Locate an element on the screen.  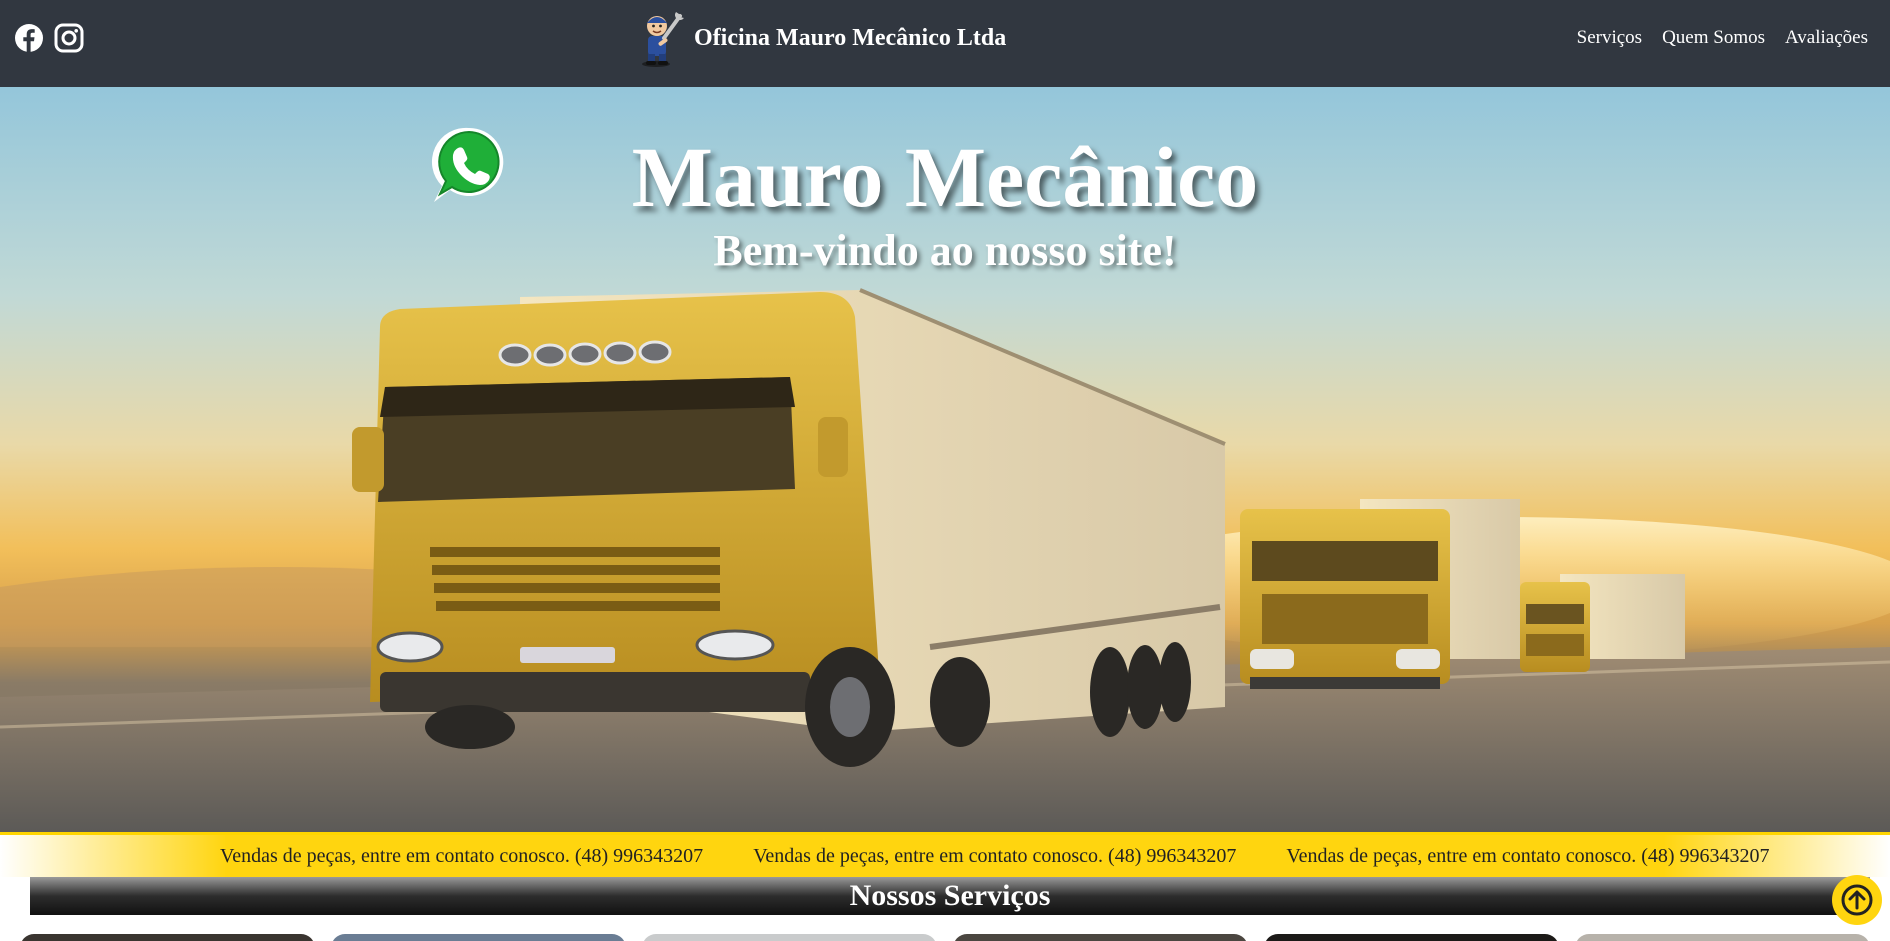
brand: Oficina Mauro Mecânico Ltda is located at coordinates (820, 38).